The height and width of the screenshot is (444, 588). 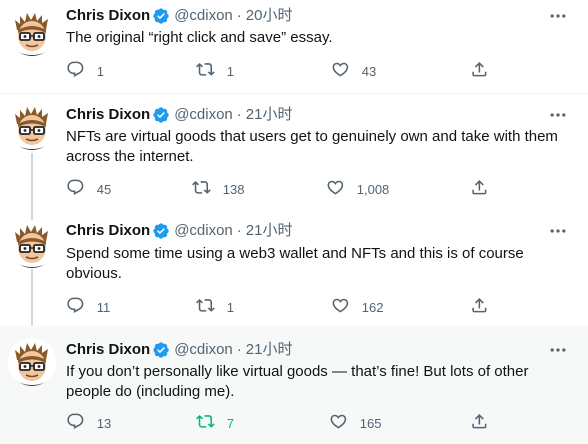 What do you see at coordinates (355, 423) in the screenshot?
I see `like-button: 165` at bounding box center [355, 423].